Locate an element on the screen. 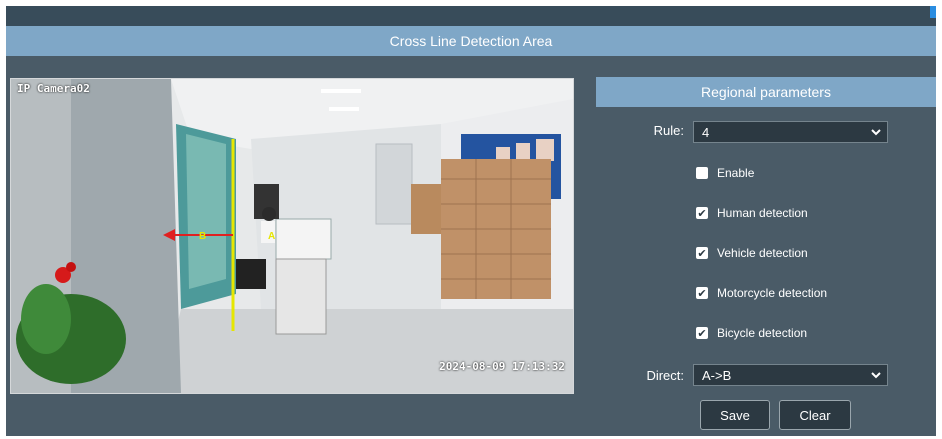  human-detection-checkbox: ✔ Human detection is located at coordinates (752, 213).